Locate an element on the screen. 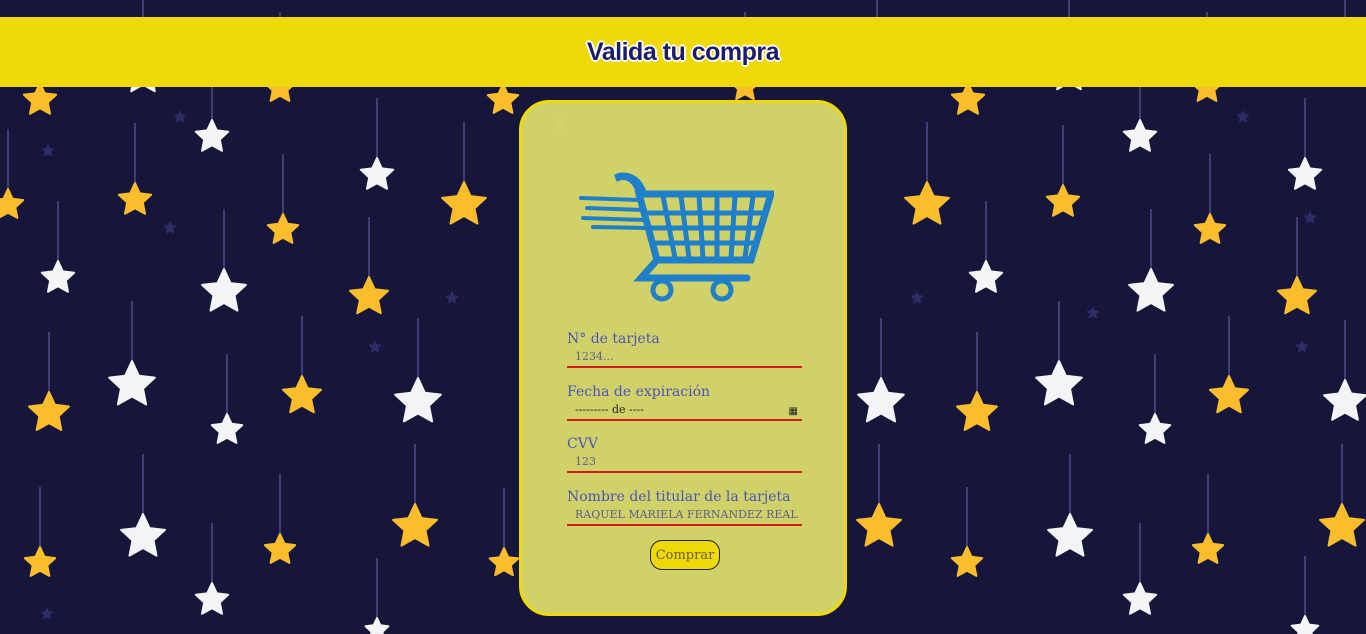  cvv-field: CVV 123 is located at coordinates (684, 454).